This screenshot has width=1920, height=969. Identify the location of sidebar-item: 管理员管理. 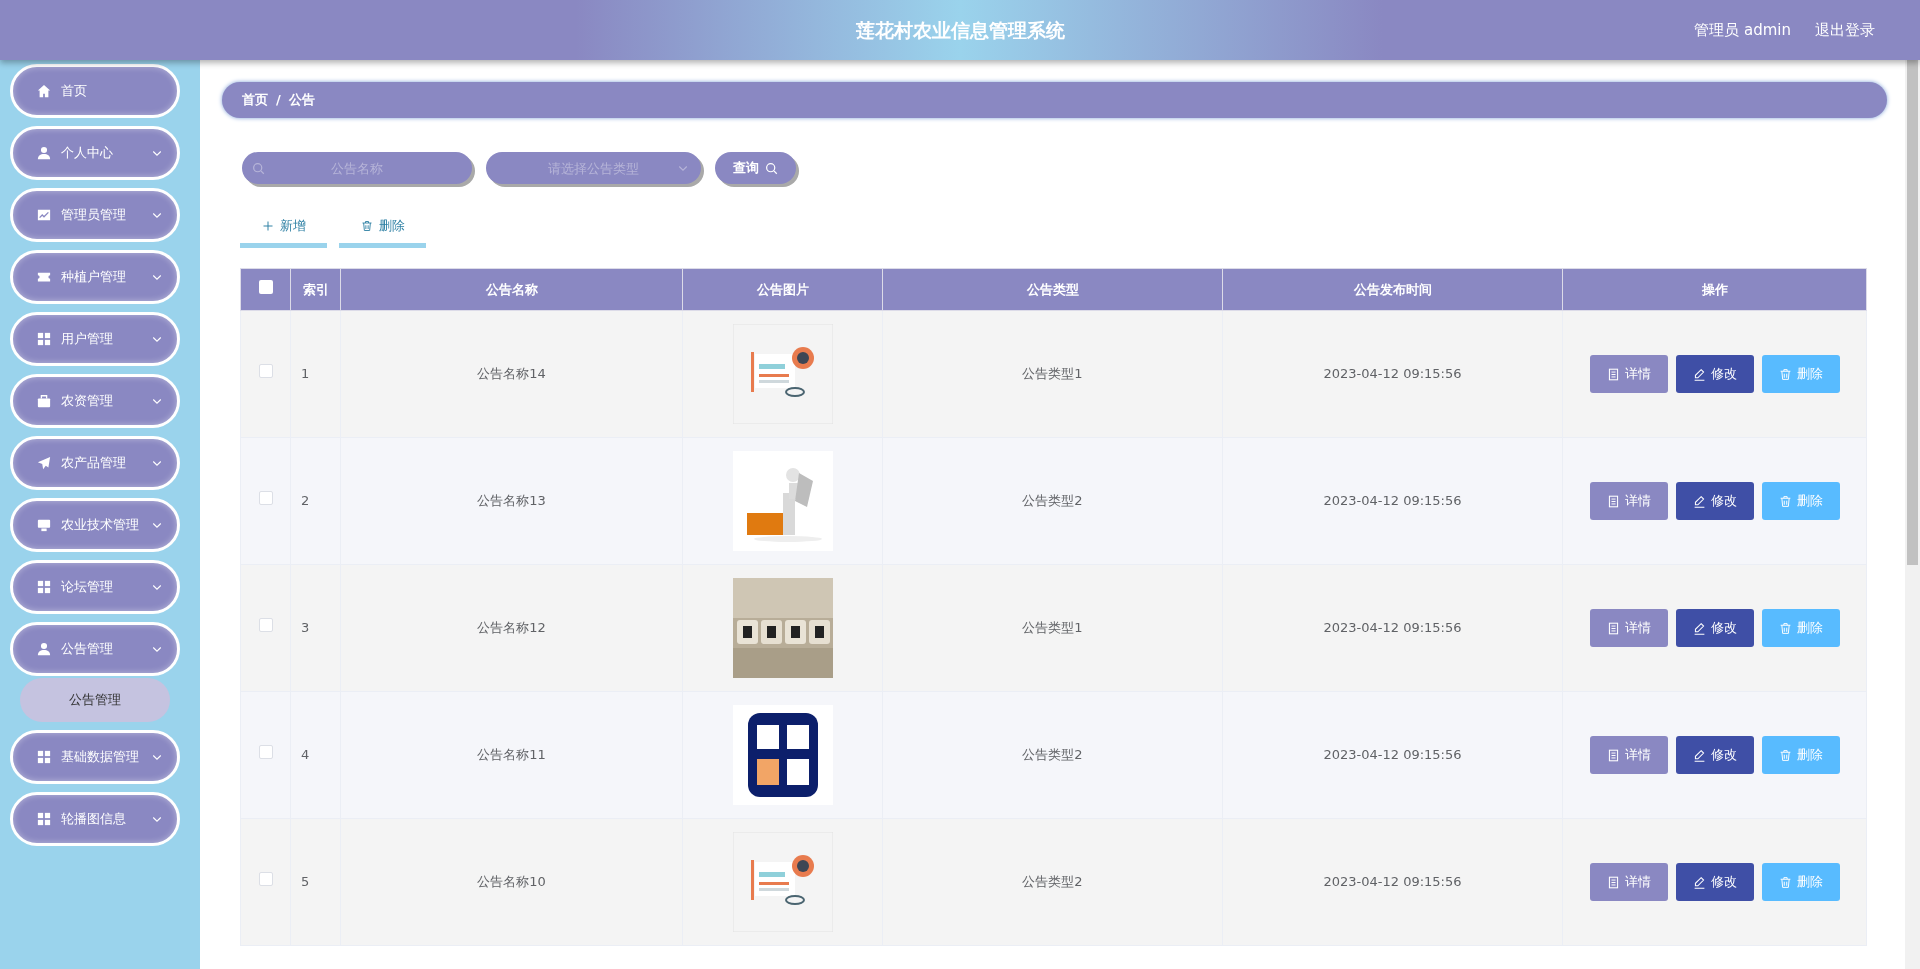
(95, 215).